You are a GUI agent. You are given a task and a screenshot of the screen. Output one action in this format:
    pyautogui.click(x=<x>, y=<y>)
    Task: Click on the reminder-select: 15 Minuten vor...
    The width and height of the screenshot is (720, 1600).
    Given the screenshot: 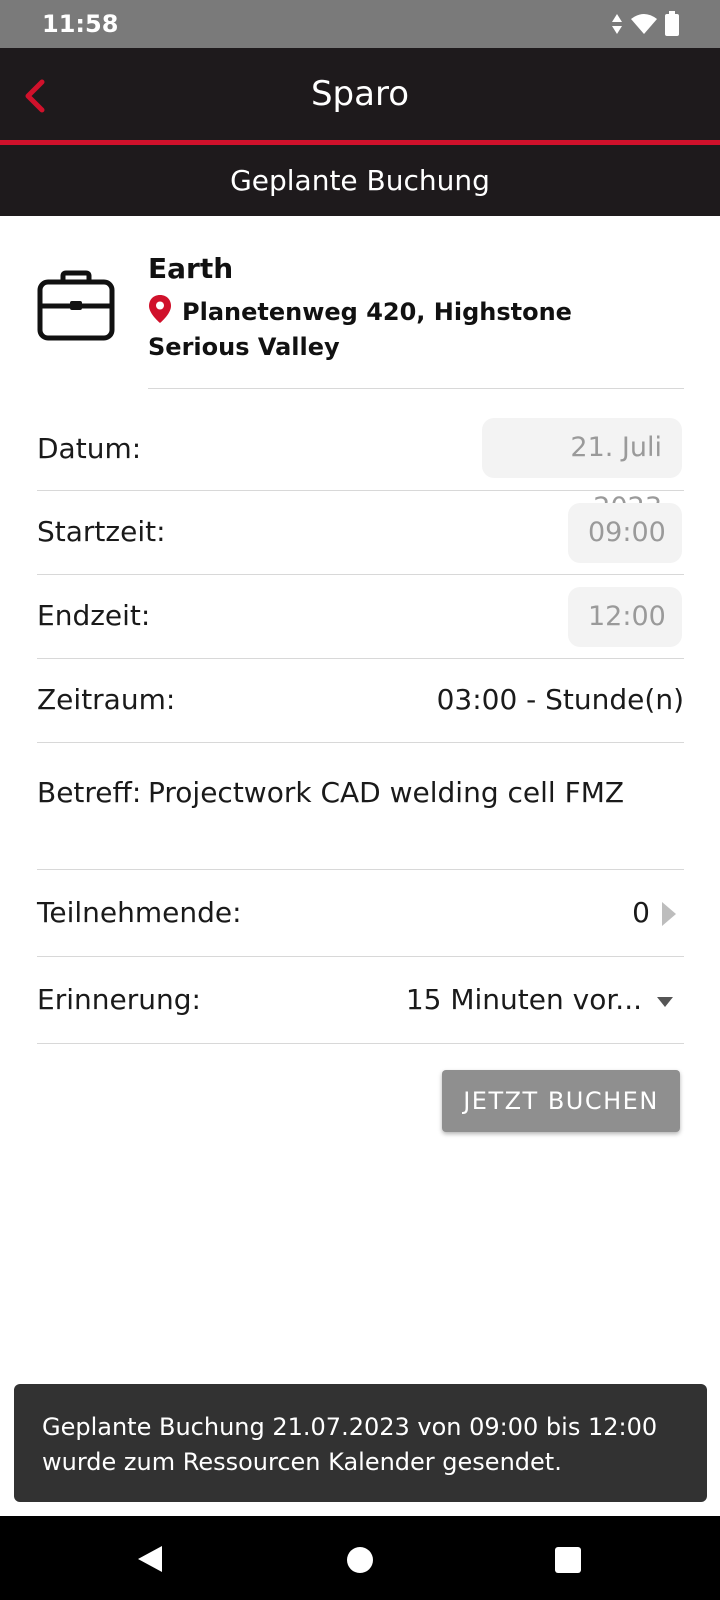 What is the action you would take?
    pyautogui.click(x=524, y=999)
    